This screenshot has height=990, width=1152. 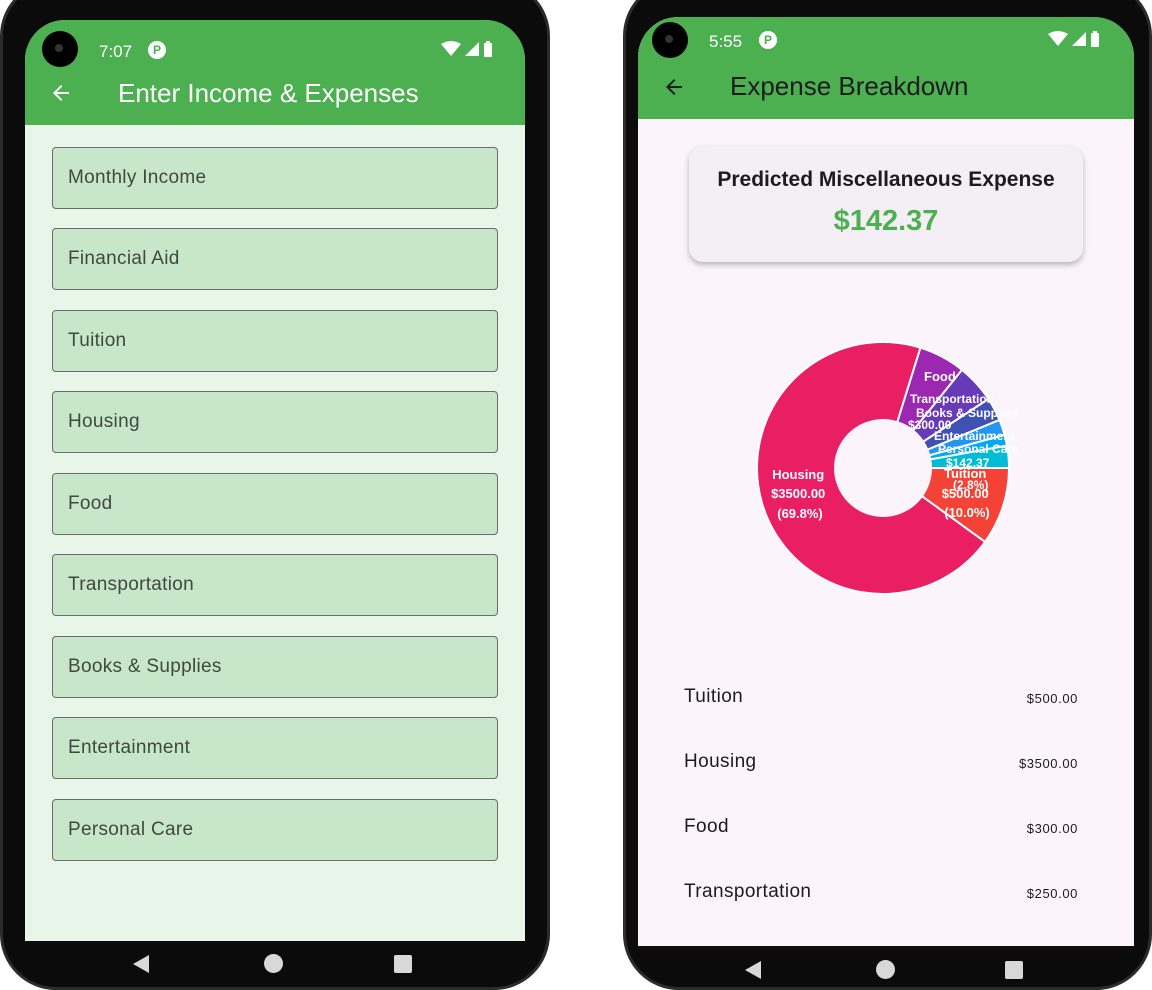 What do you see at coordinates (800, 513) in the screenshot?
I see `housing-label-percent: (69.8%)` at bounding box center [800, 513].